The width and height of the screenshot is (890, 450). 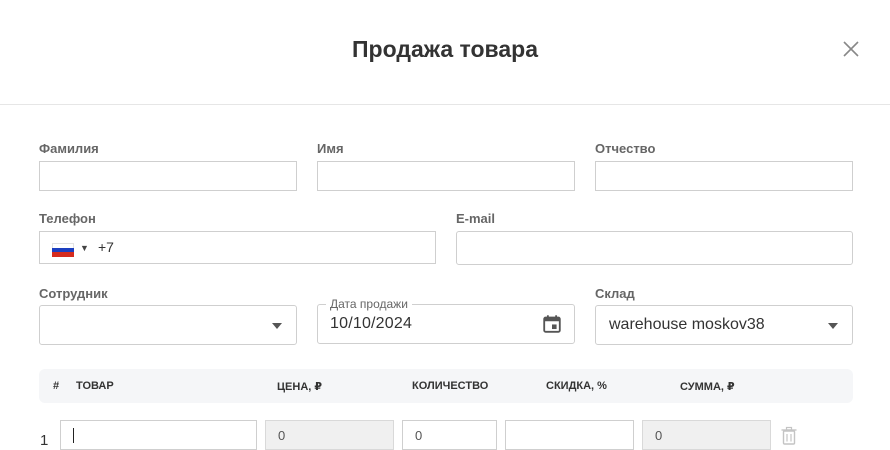 What do you see at coordinates (168, 176) in the screenshot?
I see `last-name-input` at bounding box center [168, 176].